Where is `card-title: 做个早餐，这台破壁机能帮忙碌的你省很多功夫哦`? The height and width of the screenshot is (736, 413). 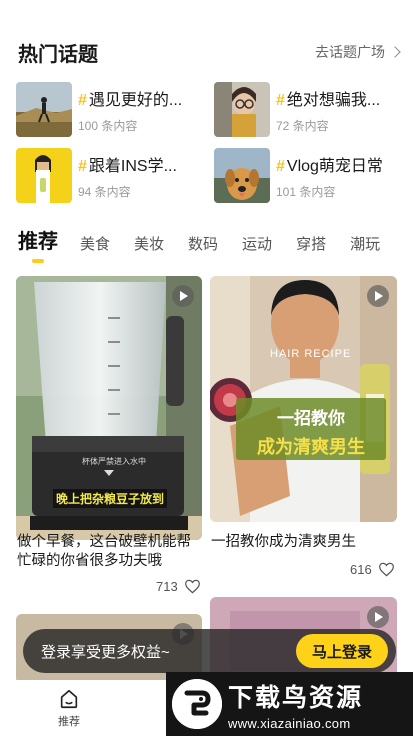
card-title: 做个早餐，这台破壁机能帮忙碌的你省很多功夫哦 is located at coordinates (110, 552).